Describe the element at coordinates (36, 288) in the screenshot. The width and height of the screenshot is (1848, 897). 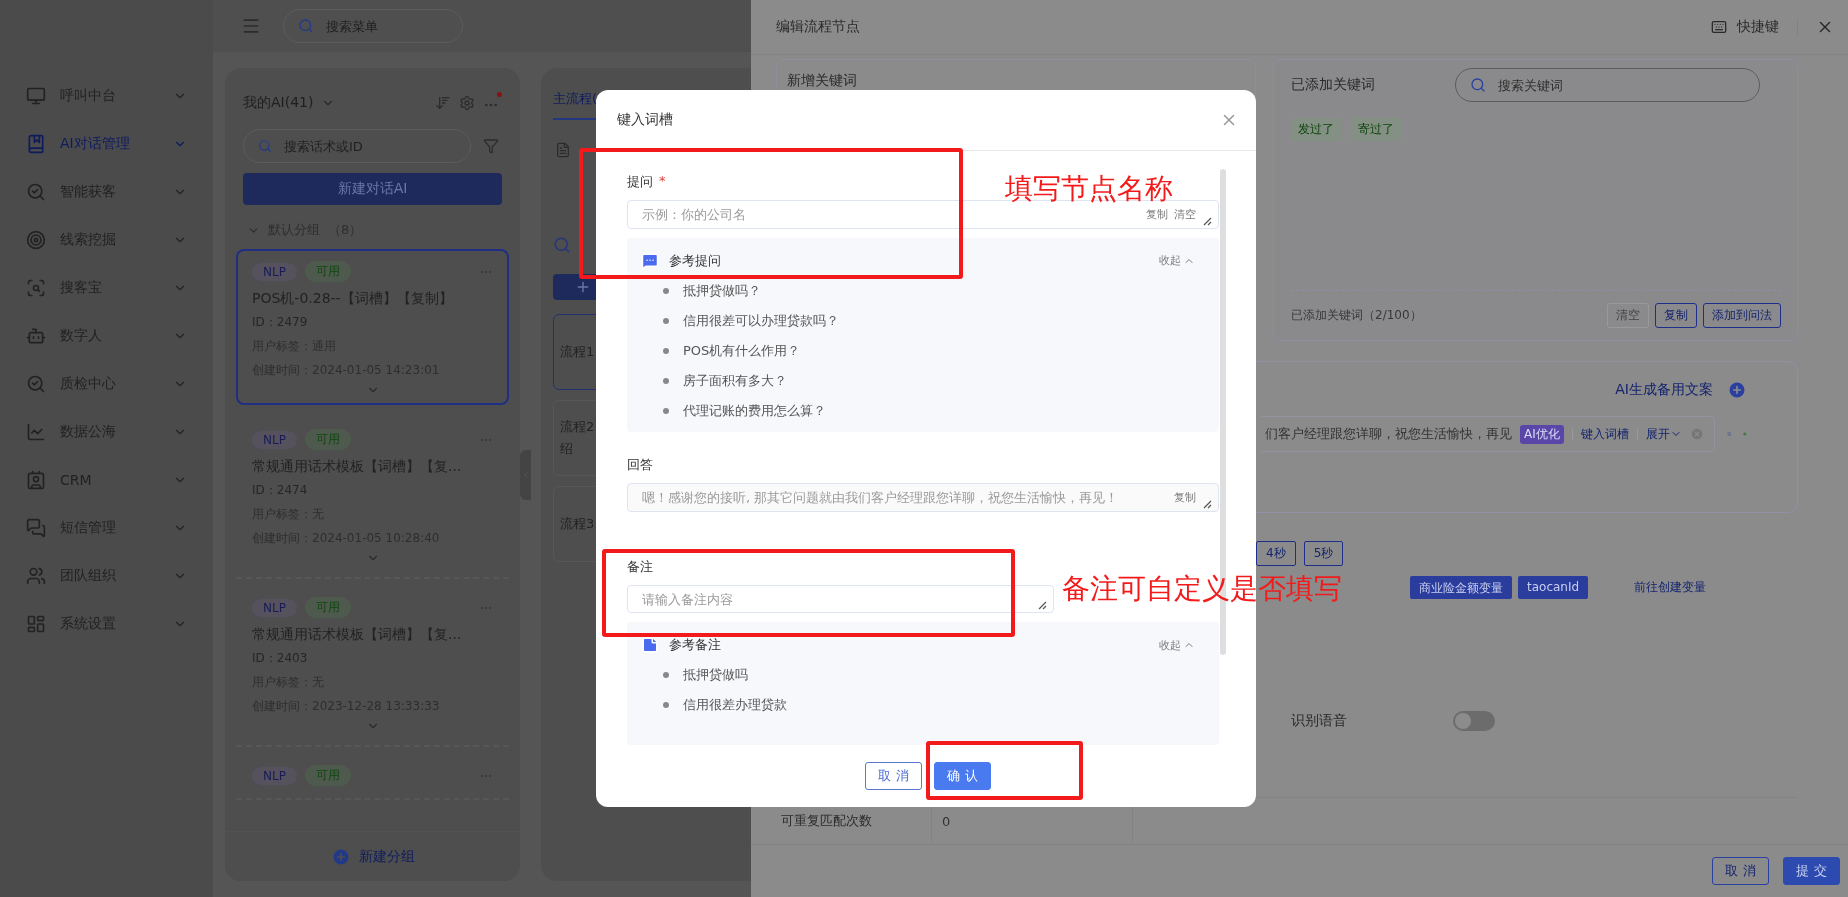
I see `scan-search-icon` at that location.